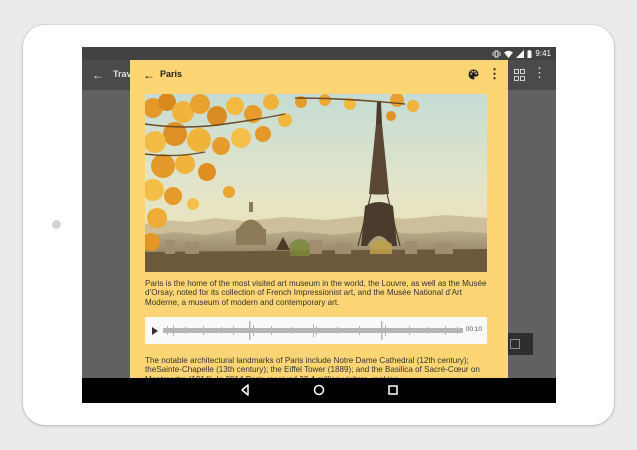 The width and height of the screenshot is (637, 450). Describe the element at coordinates (313, 330) in the screenshot. I see `audio-waveform` at that location.